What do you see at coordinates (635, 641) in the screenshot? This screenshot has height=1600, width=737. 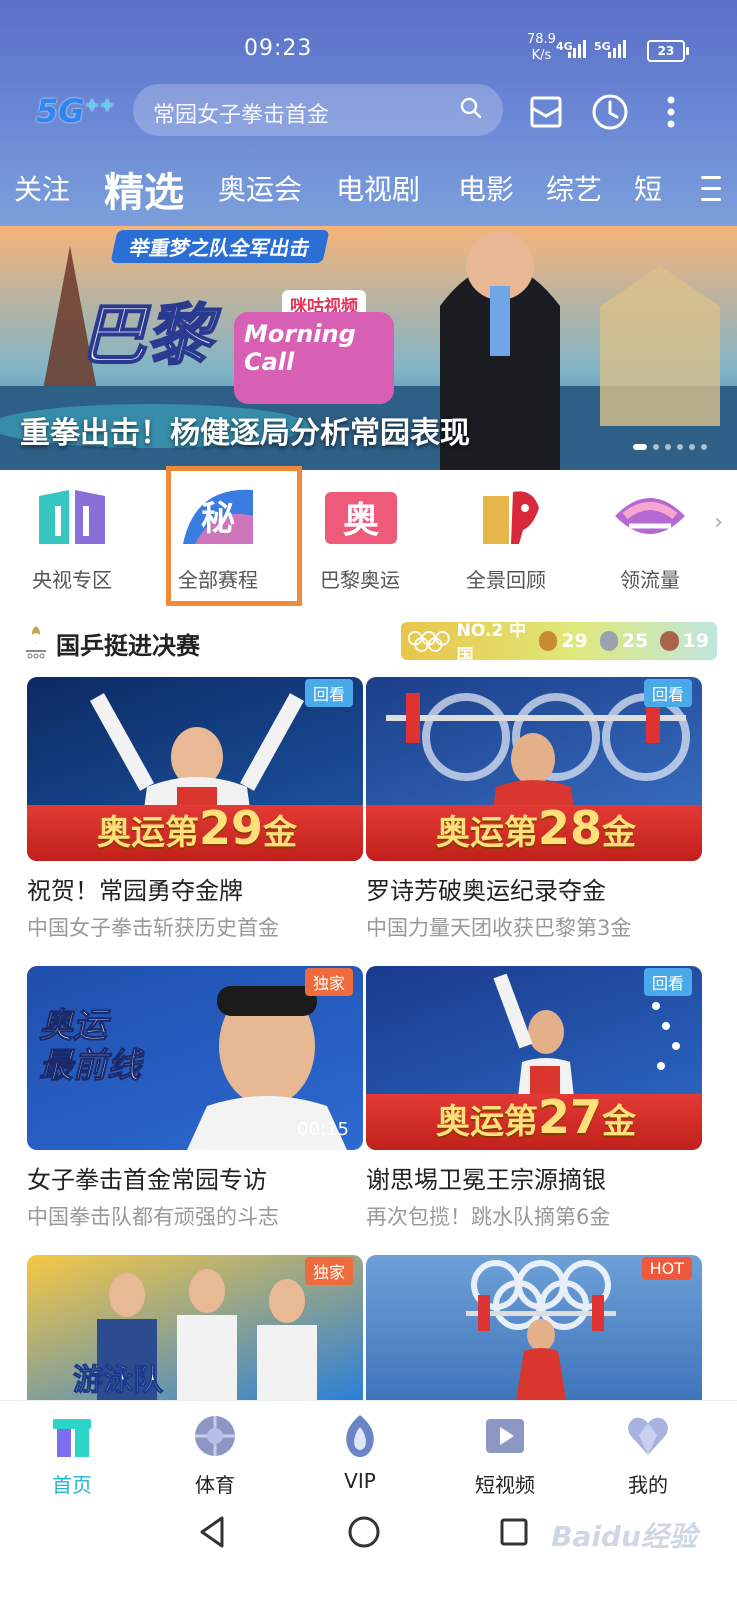 I see `silver-count: 25` at bounding box center [635, 641].